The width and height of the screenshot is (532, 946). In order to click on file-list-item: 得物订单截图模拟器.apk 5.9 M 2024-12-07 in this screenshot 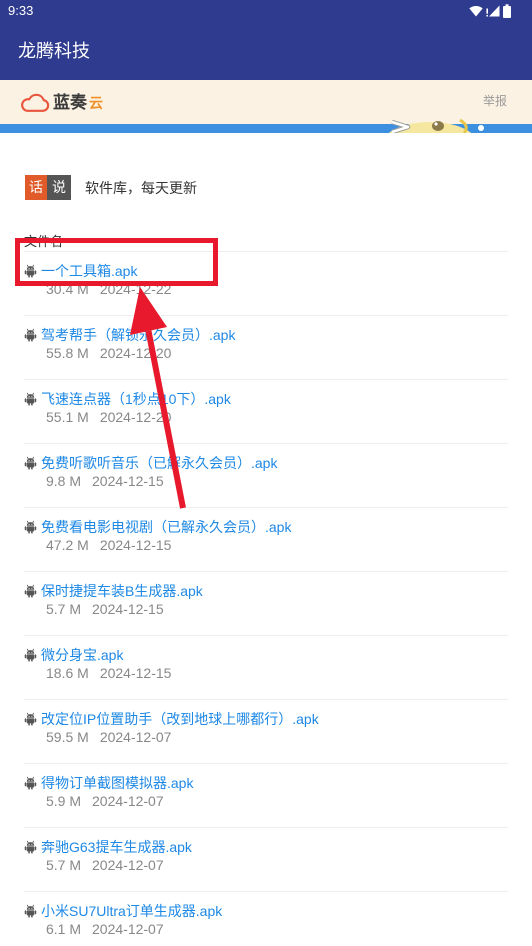, I will do `click(266, 796)`.